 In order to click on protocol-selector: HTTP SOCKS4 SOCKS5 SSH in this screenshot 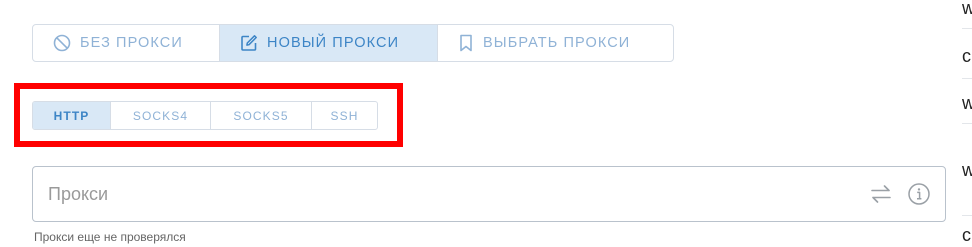, I will do `click(205, 115)`.